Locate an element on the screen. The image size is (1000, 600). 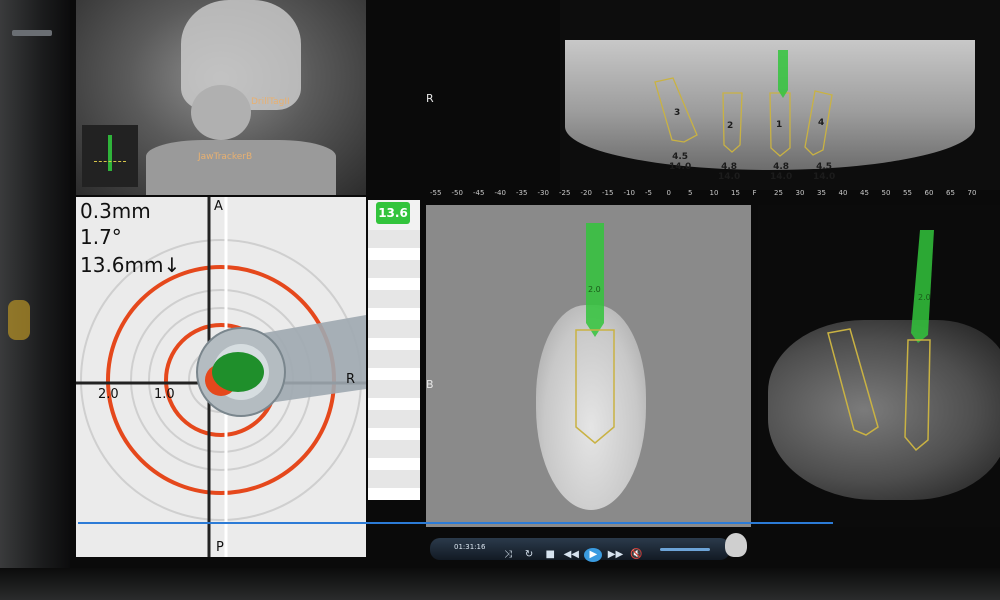
ruler-tick-label: F is located at coordinates (754, 193).